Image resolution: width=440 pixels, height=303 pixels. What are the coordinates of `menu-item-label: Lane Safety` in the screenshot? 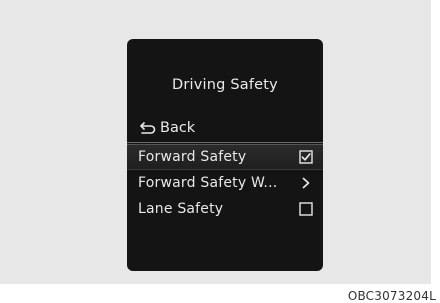 It's located at (181, 209).